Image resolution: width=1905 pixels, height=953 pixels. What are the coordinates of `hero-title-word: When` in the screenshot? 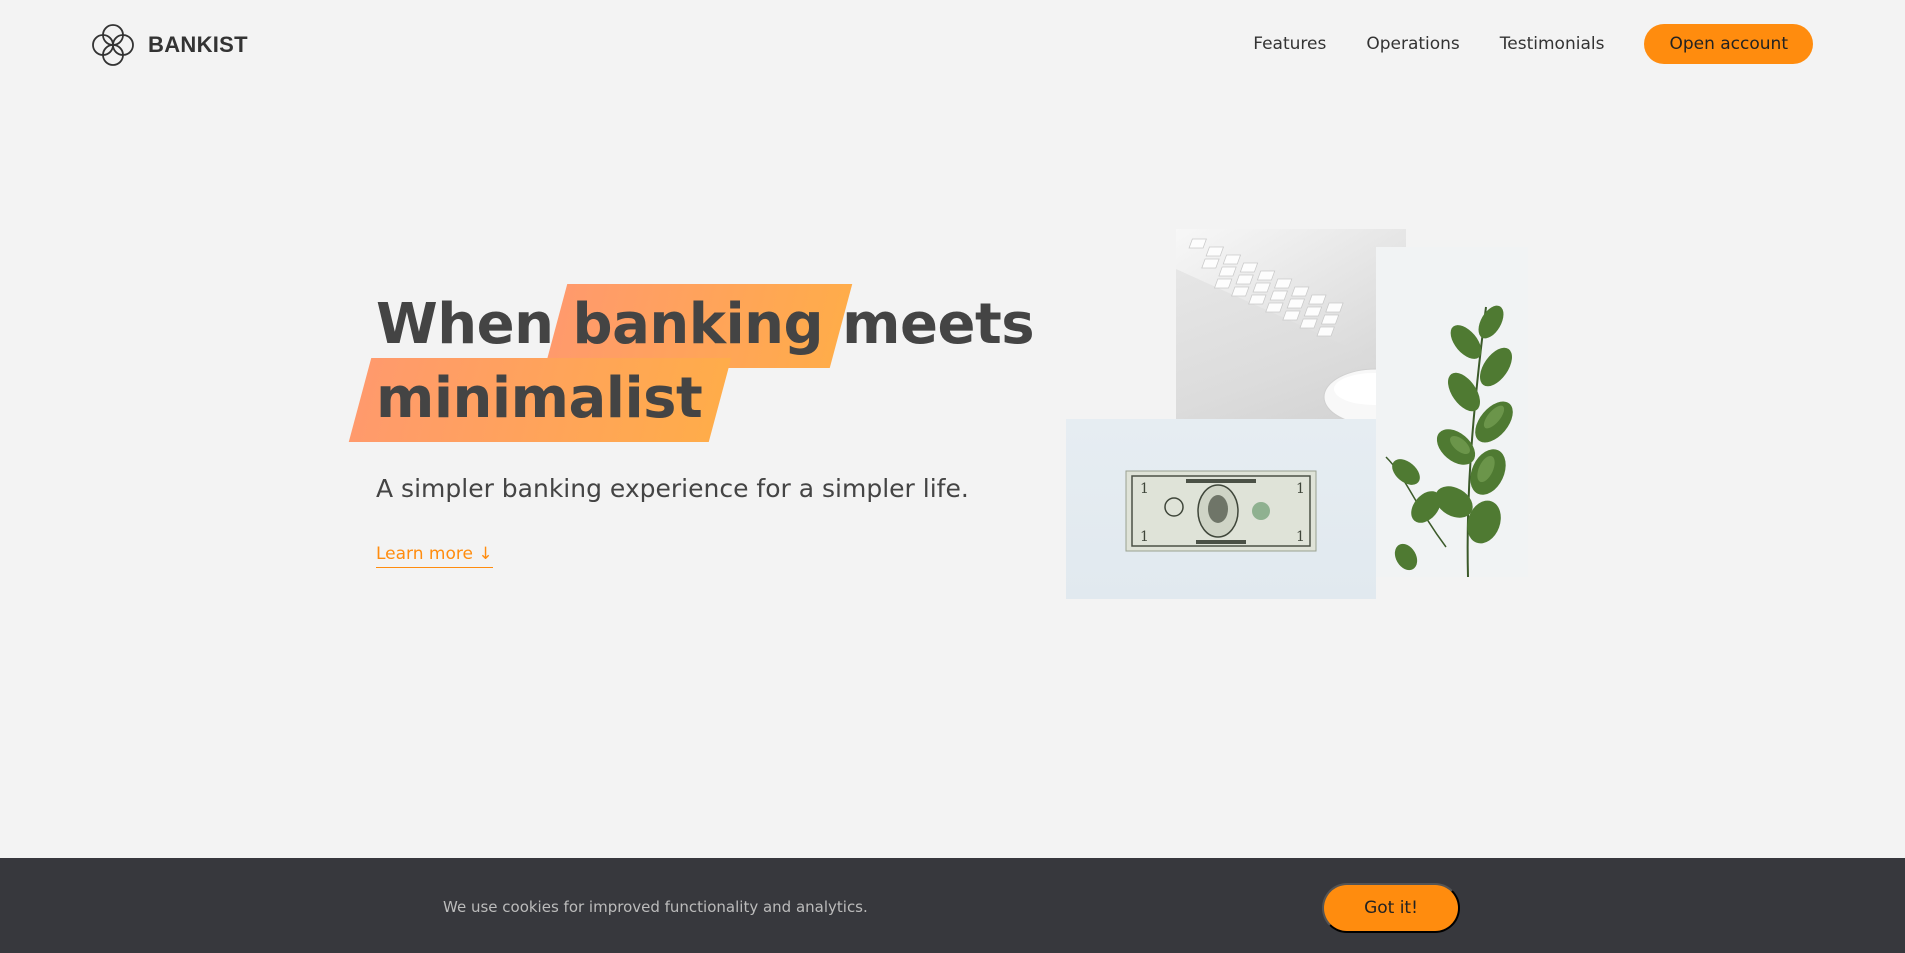 It's located at (465, 324).